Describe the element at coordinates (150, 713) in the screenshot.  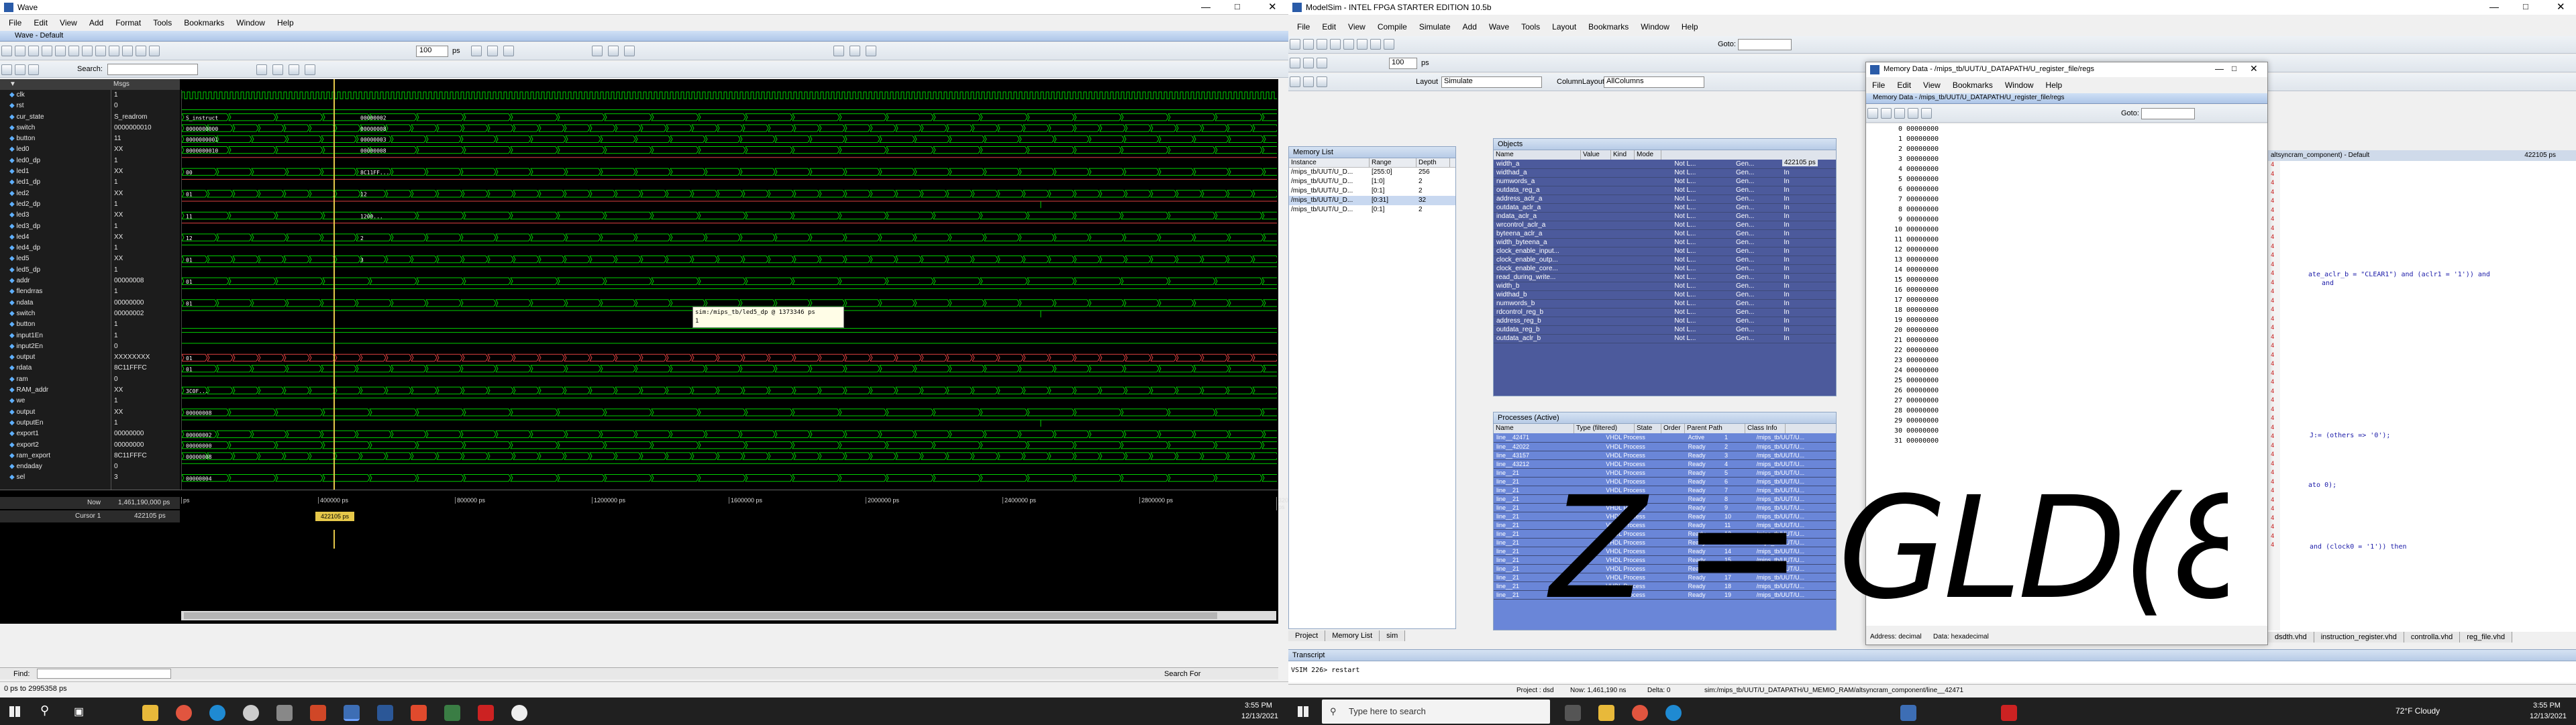
I see `file-explorer-icon` at that location.